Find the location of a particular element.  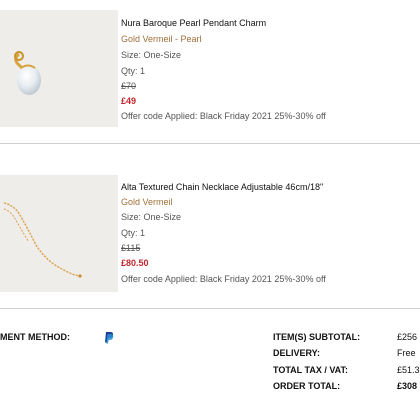

chain-necklace-icon is located at coordinates (42, 240).